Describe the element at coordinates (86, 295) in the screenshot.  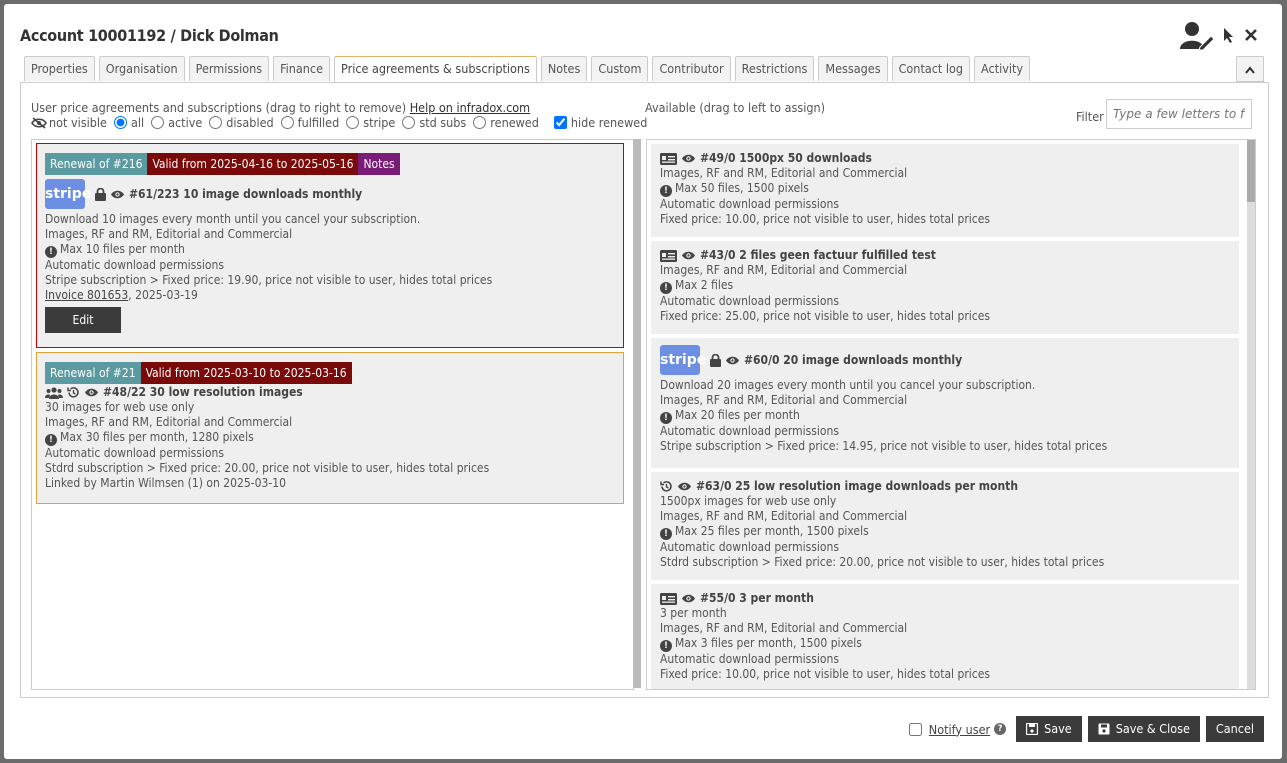
I see `invoice-link: Invoice 801653` at that location.